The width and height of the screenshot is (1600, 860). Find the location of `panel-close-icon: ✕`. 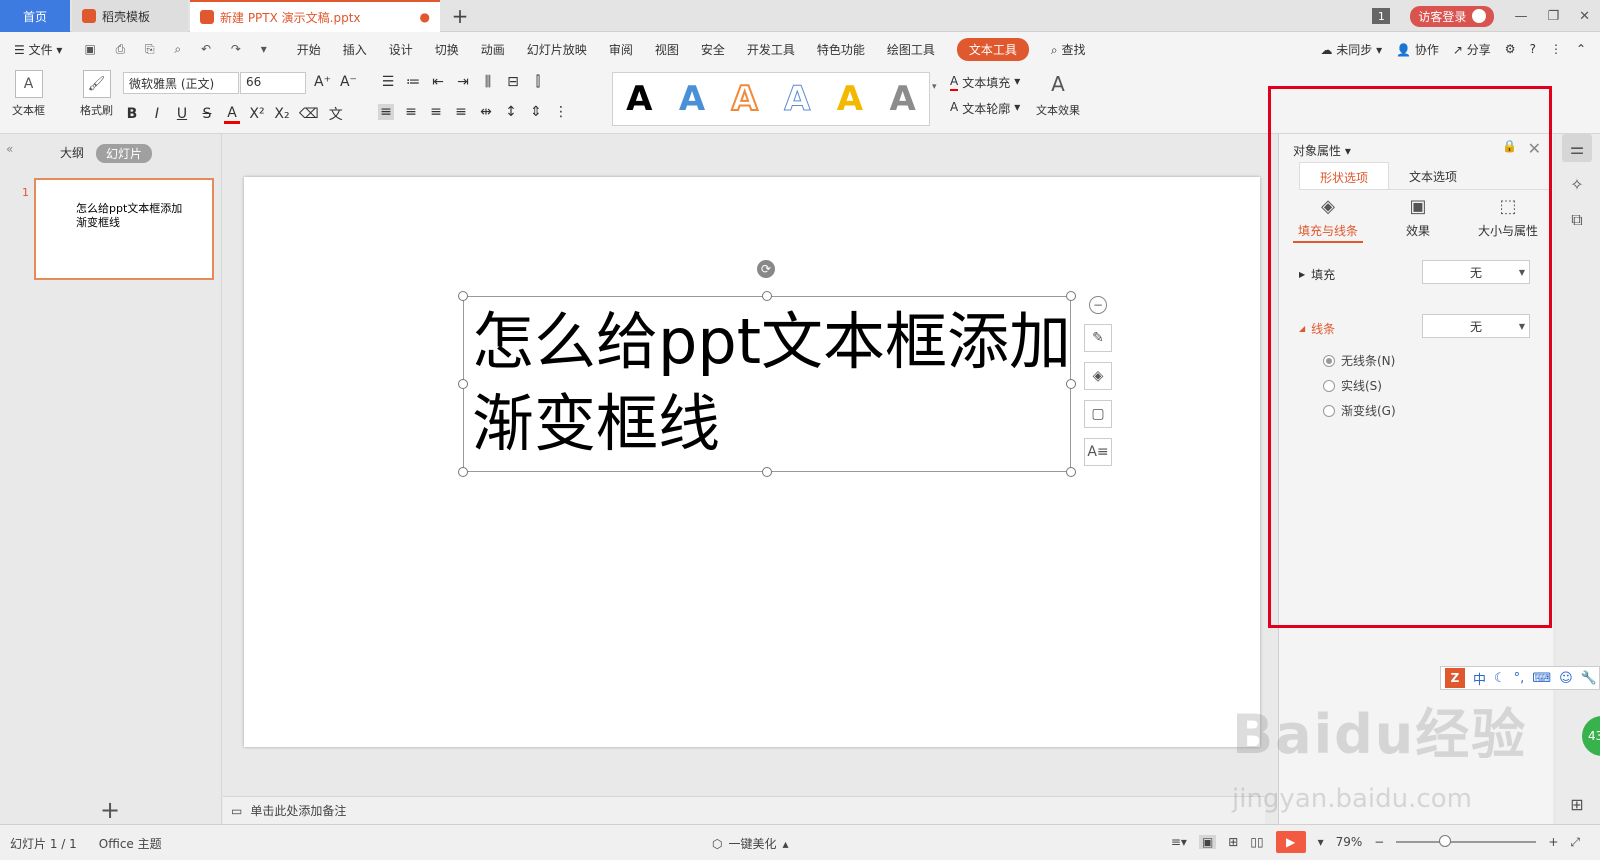

panel-close-icon: ✕ is located at coordinates (1534, 148).